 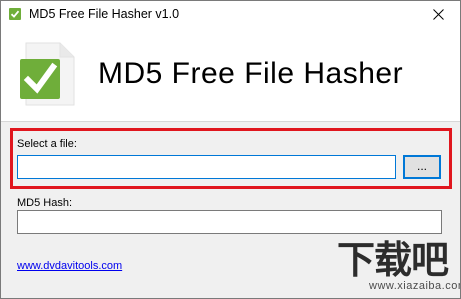 I want to click on watermark-text: 下载吧, so click(x=393, y=259).